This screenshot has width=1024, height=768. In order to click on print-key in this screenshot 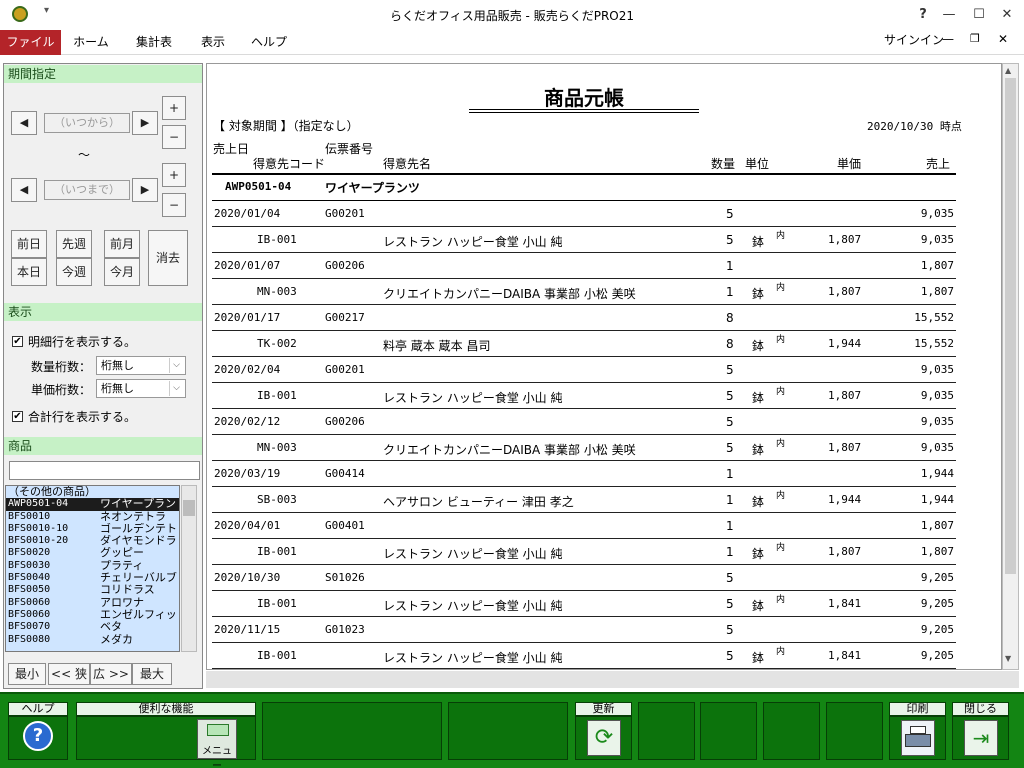, I will do `click(917, 738)`.